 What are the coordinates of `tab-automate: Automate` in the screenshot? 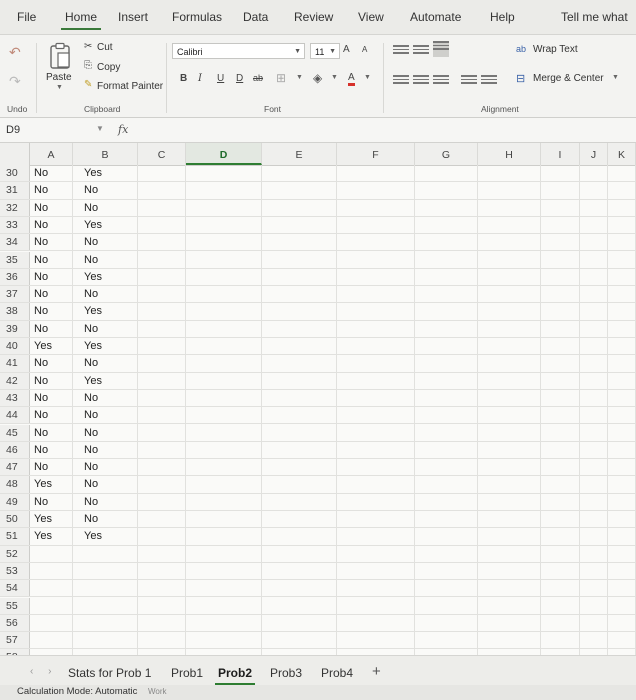 It's located at (435, 17).